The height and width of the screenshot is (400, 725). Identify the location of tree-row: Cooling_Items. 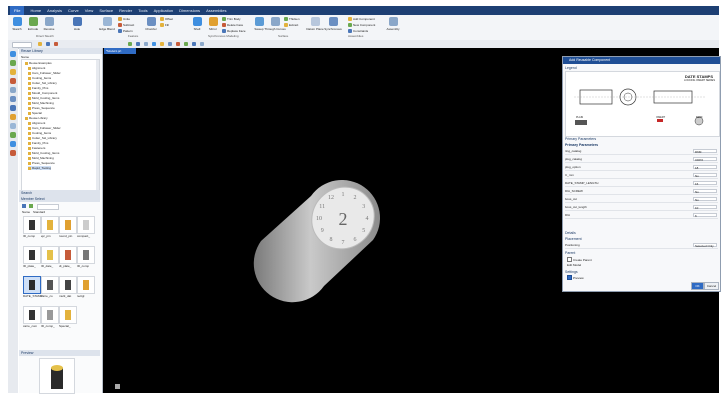
(39, 78).